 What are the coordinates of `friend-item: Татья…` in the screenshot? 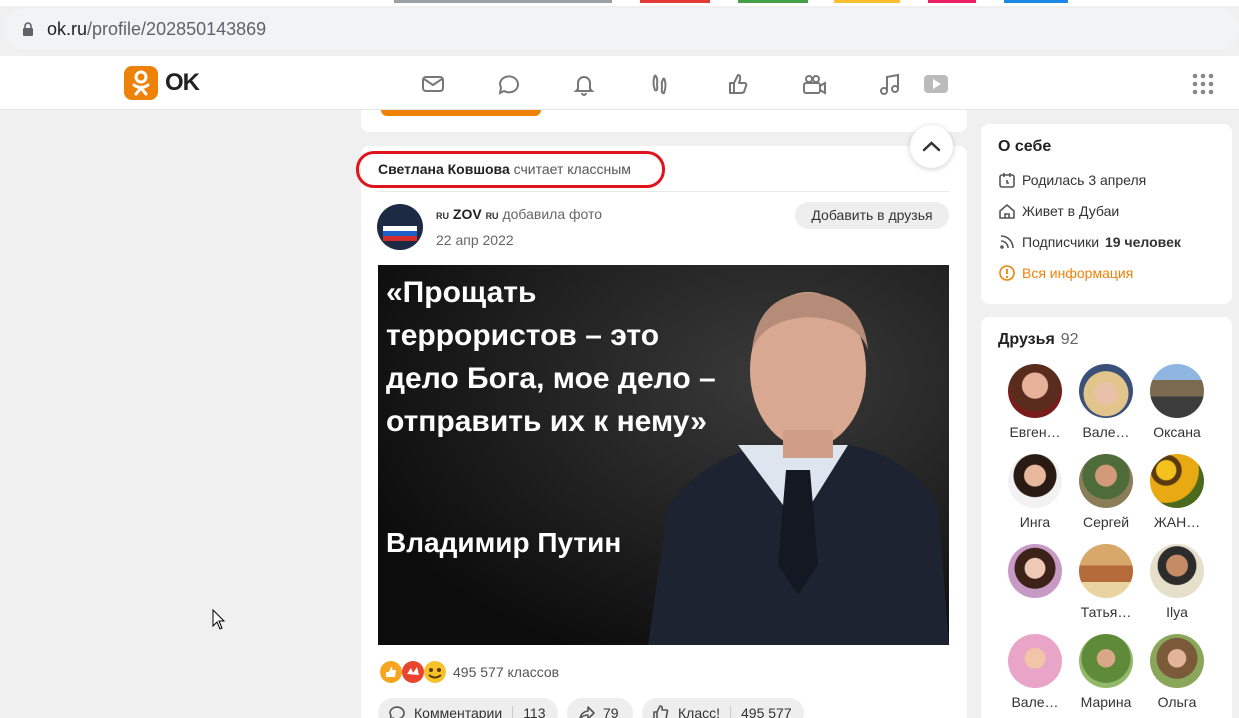 It's located at (1106, 582).